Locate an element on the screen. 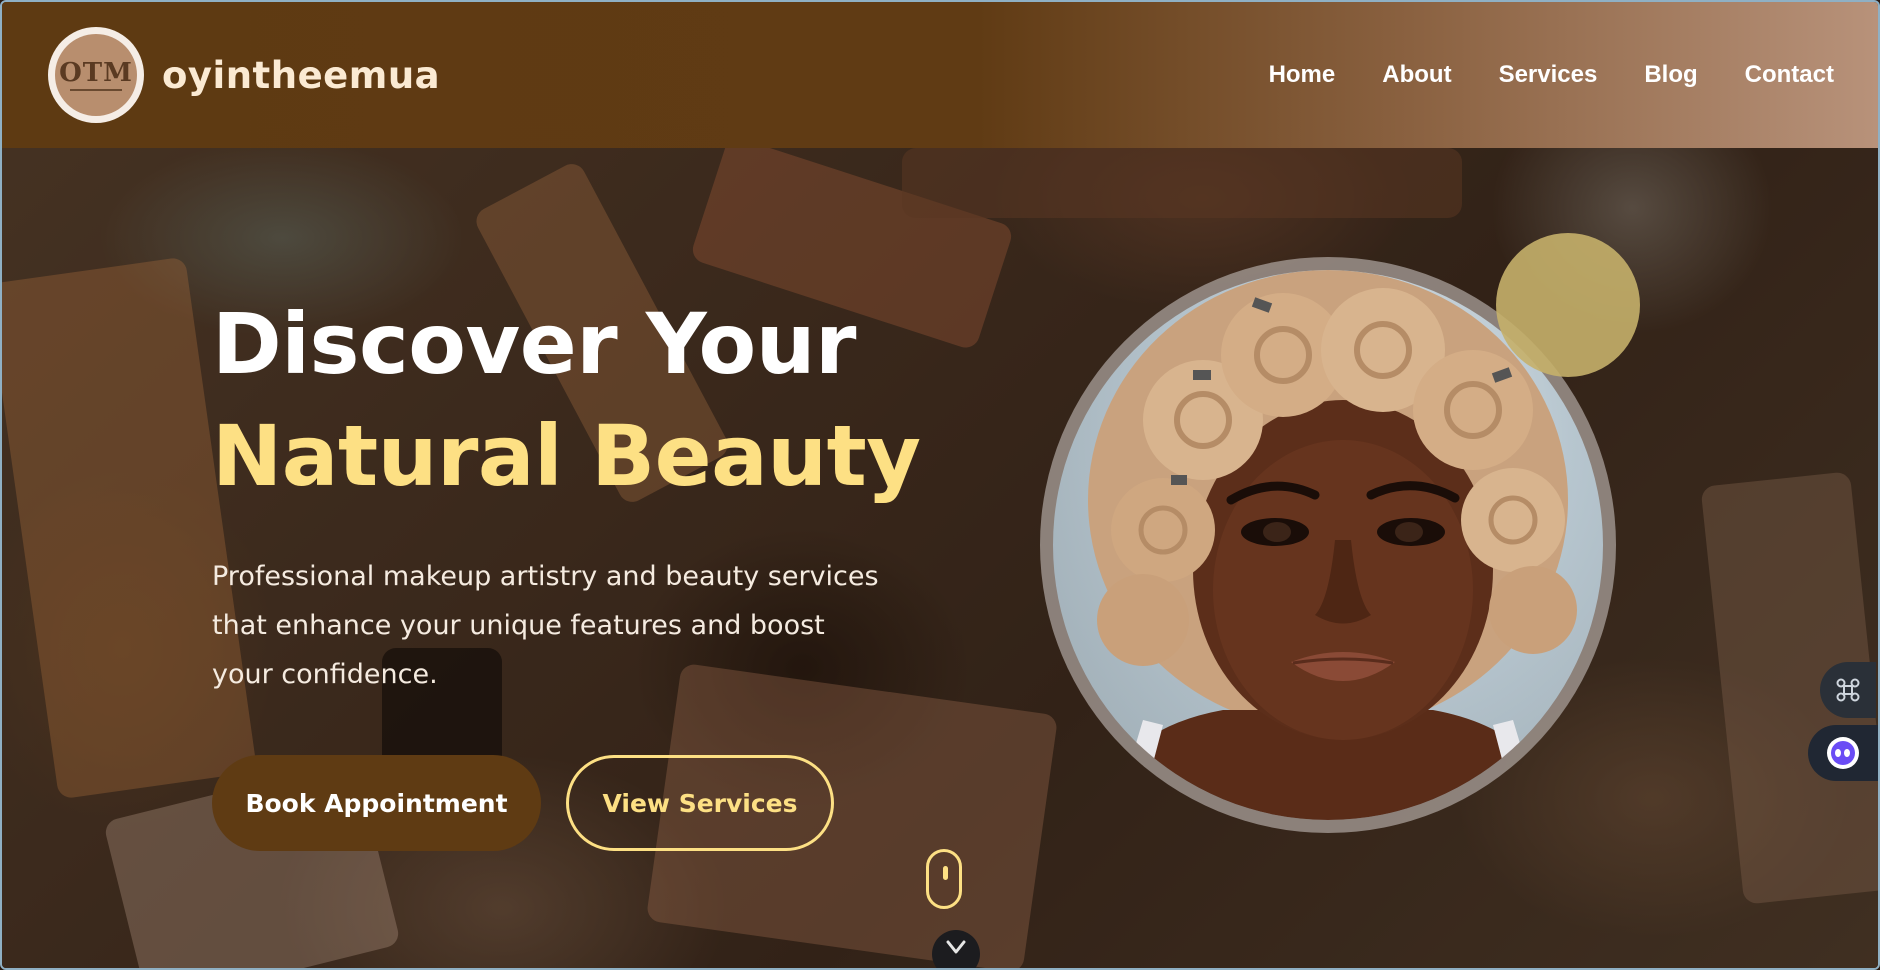 This screenshot has height=970, width=1880. chevron-down-icon is located at coordinates (956, 947).